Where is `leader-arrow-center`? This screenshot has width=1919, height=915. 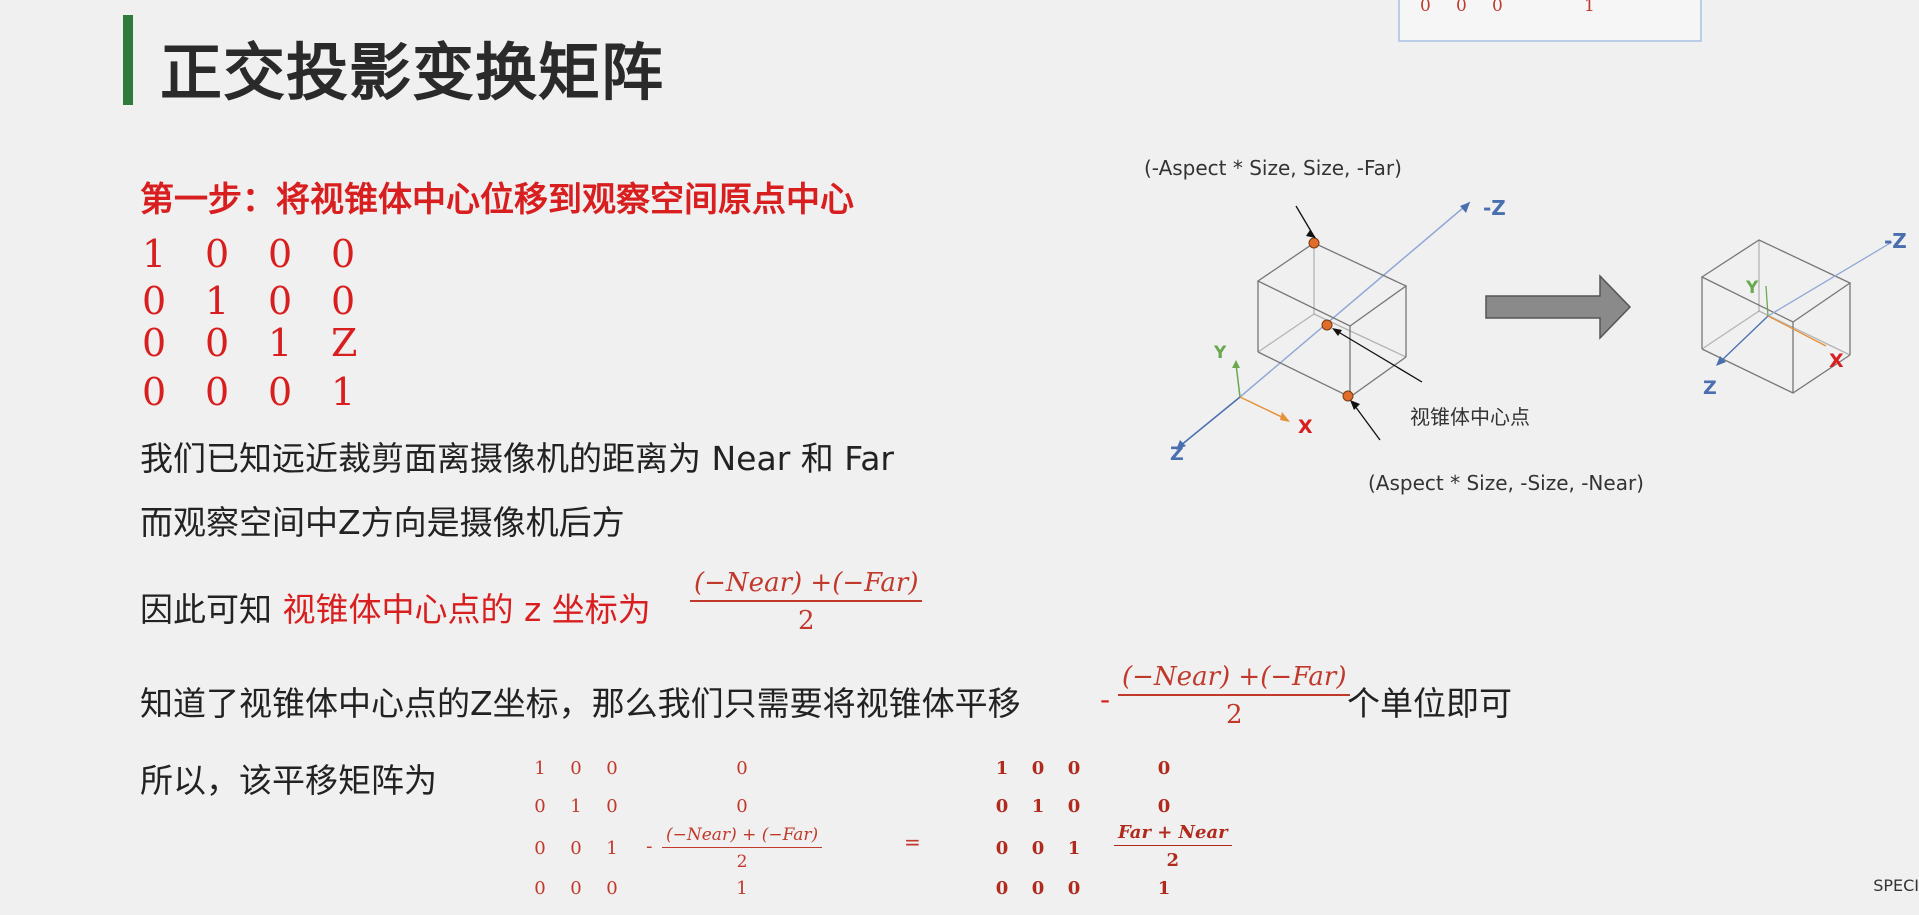
leader-arrow-center is located at coordinates (1337, 332).